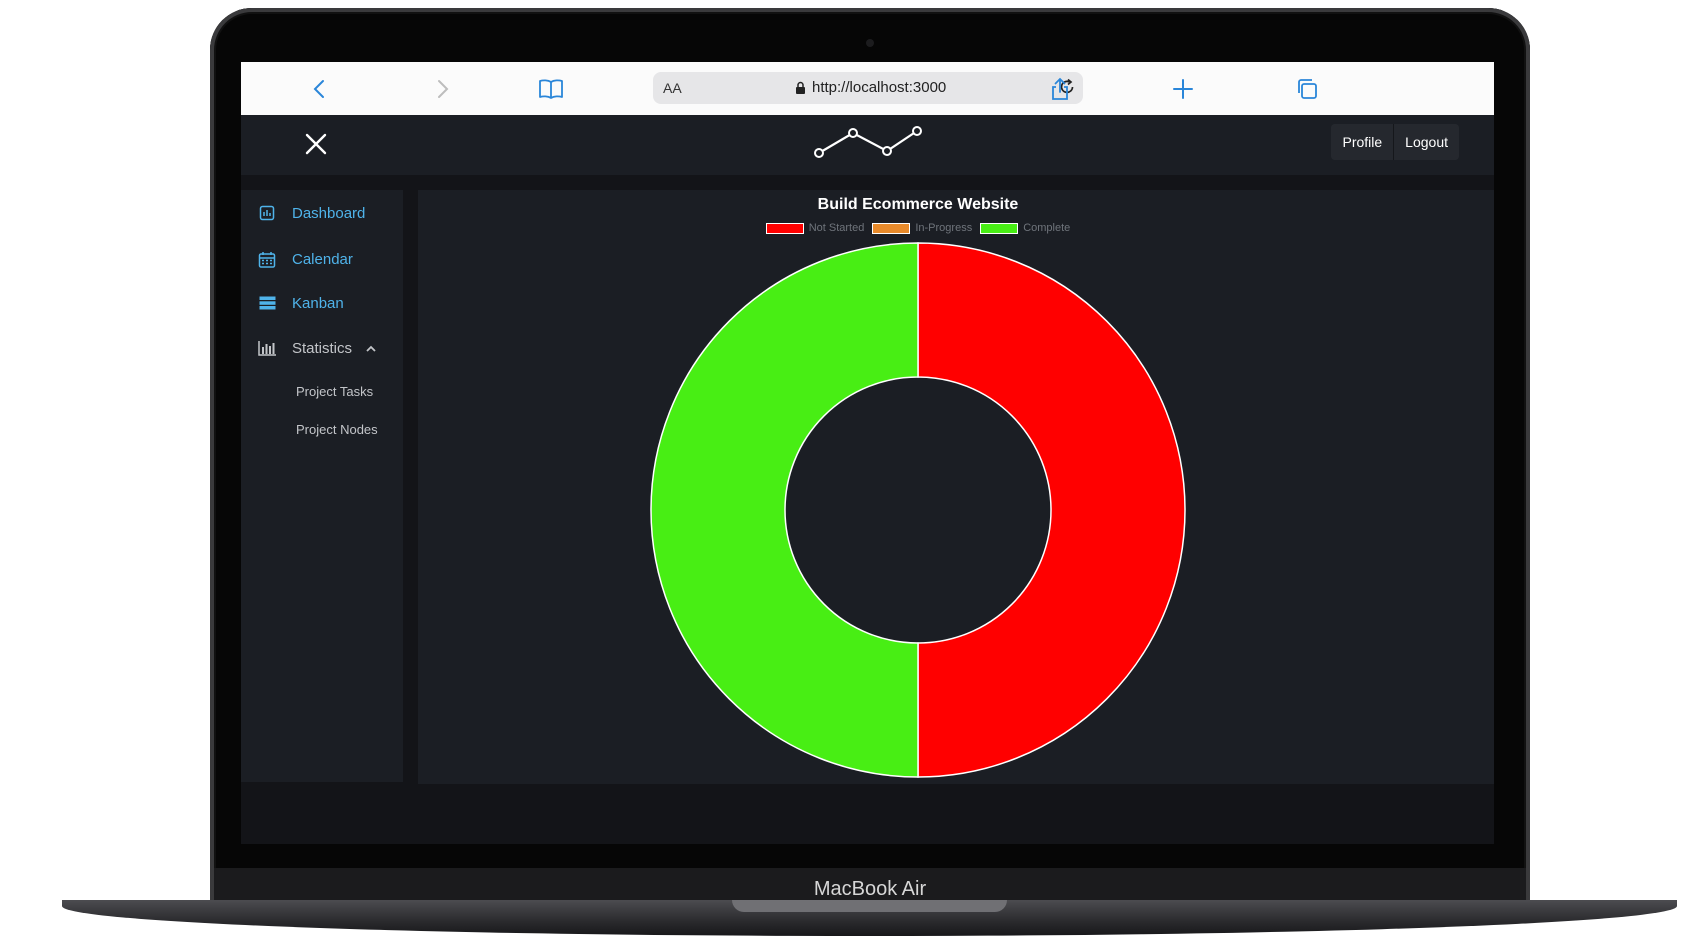 Image resolution: width=1695 pixels, height=937 pixels. What do you see at coordinates (267, 348) in the screenshot?
I see `bar-chart-icon` at bounding box center [267, 348].